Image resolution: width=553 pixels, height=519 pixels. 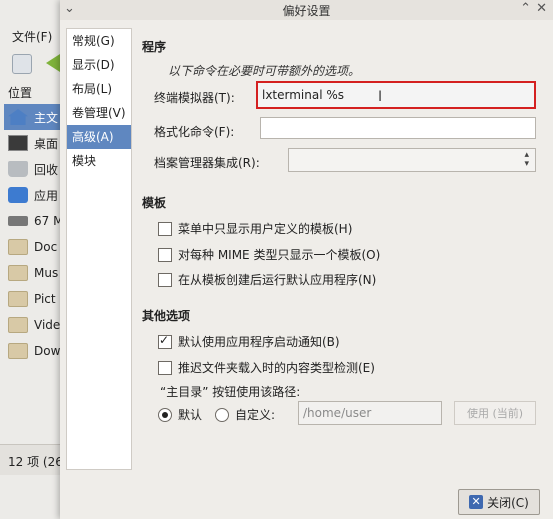 I want to click on place-volume: 67 M, so click(x=32, y=221).